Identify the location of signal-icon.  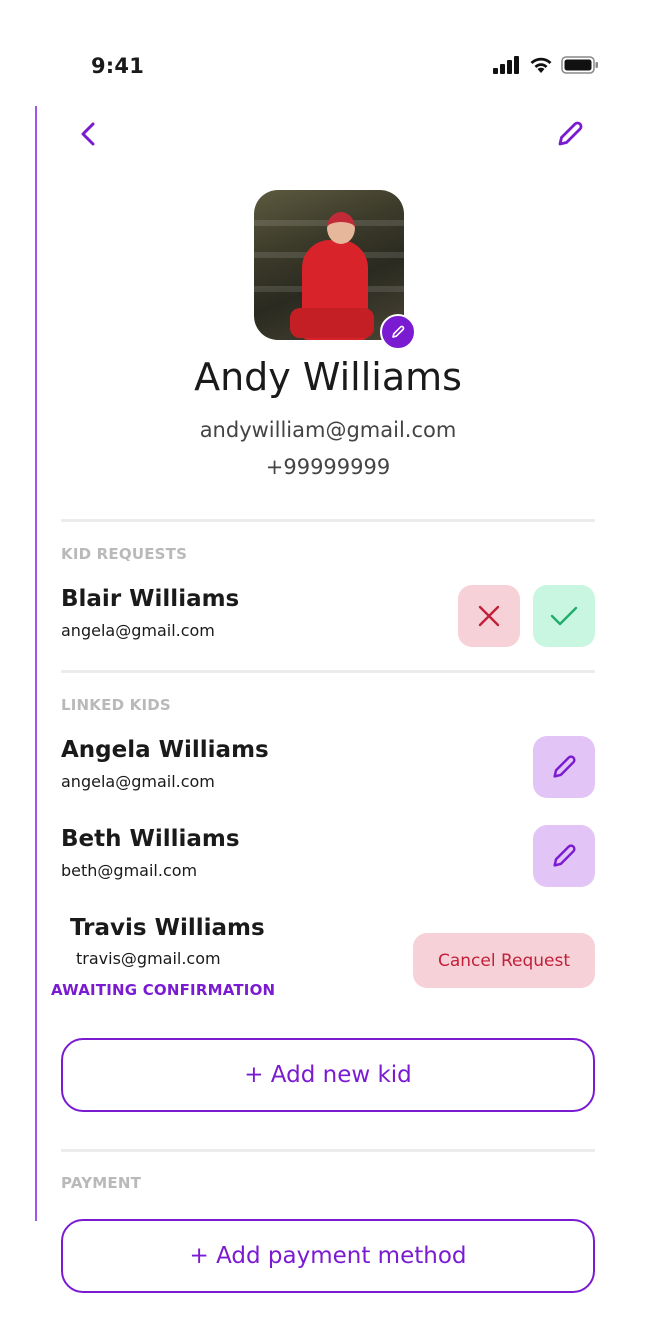
(506, 65).